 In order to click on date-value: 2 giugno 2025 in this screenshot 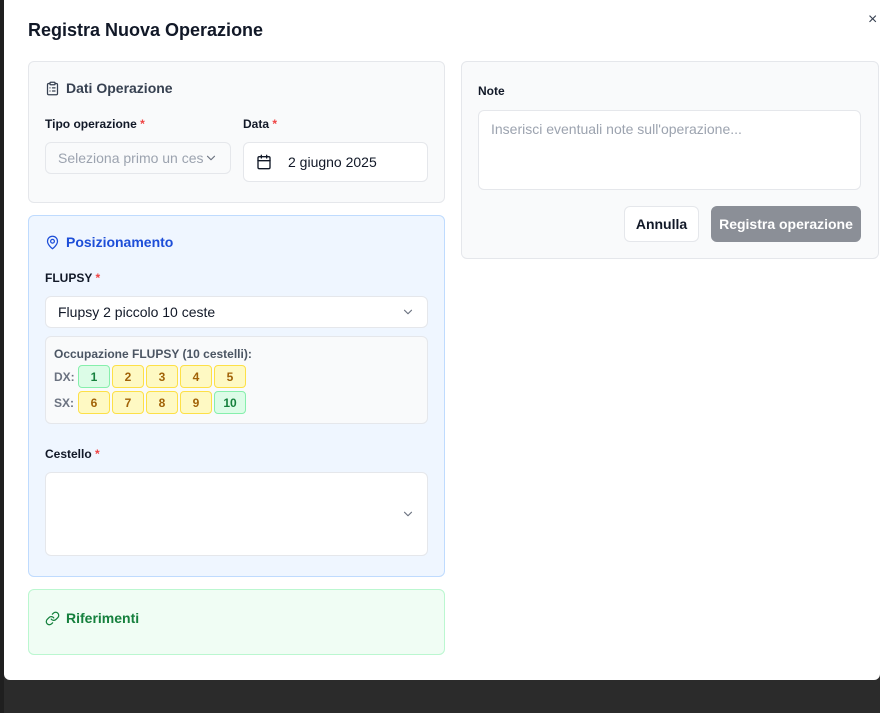, I will do `click(332, 162)`.